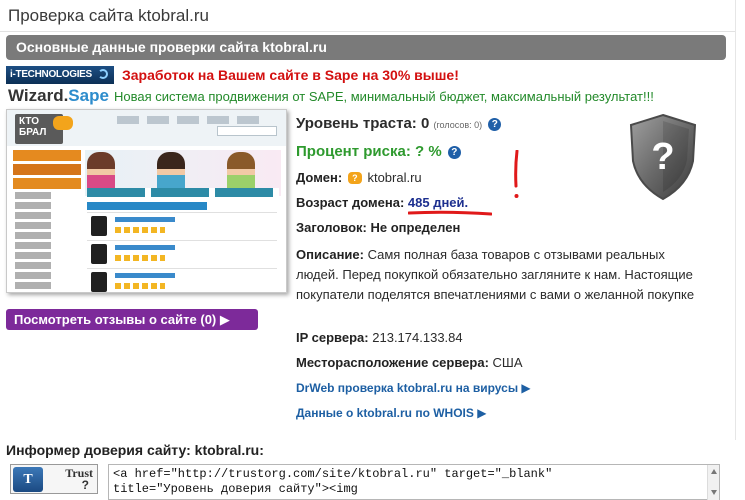 The height and width of the screenshot is (500, 745). I want to click on informer-title: Информер доверия сайту: ktobral.ru:, so click(135, 450).